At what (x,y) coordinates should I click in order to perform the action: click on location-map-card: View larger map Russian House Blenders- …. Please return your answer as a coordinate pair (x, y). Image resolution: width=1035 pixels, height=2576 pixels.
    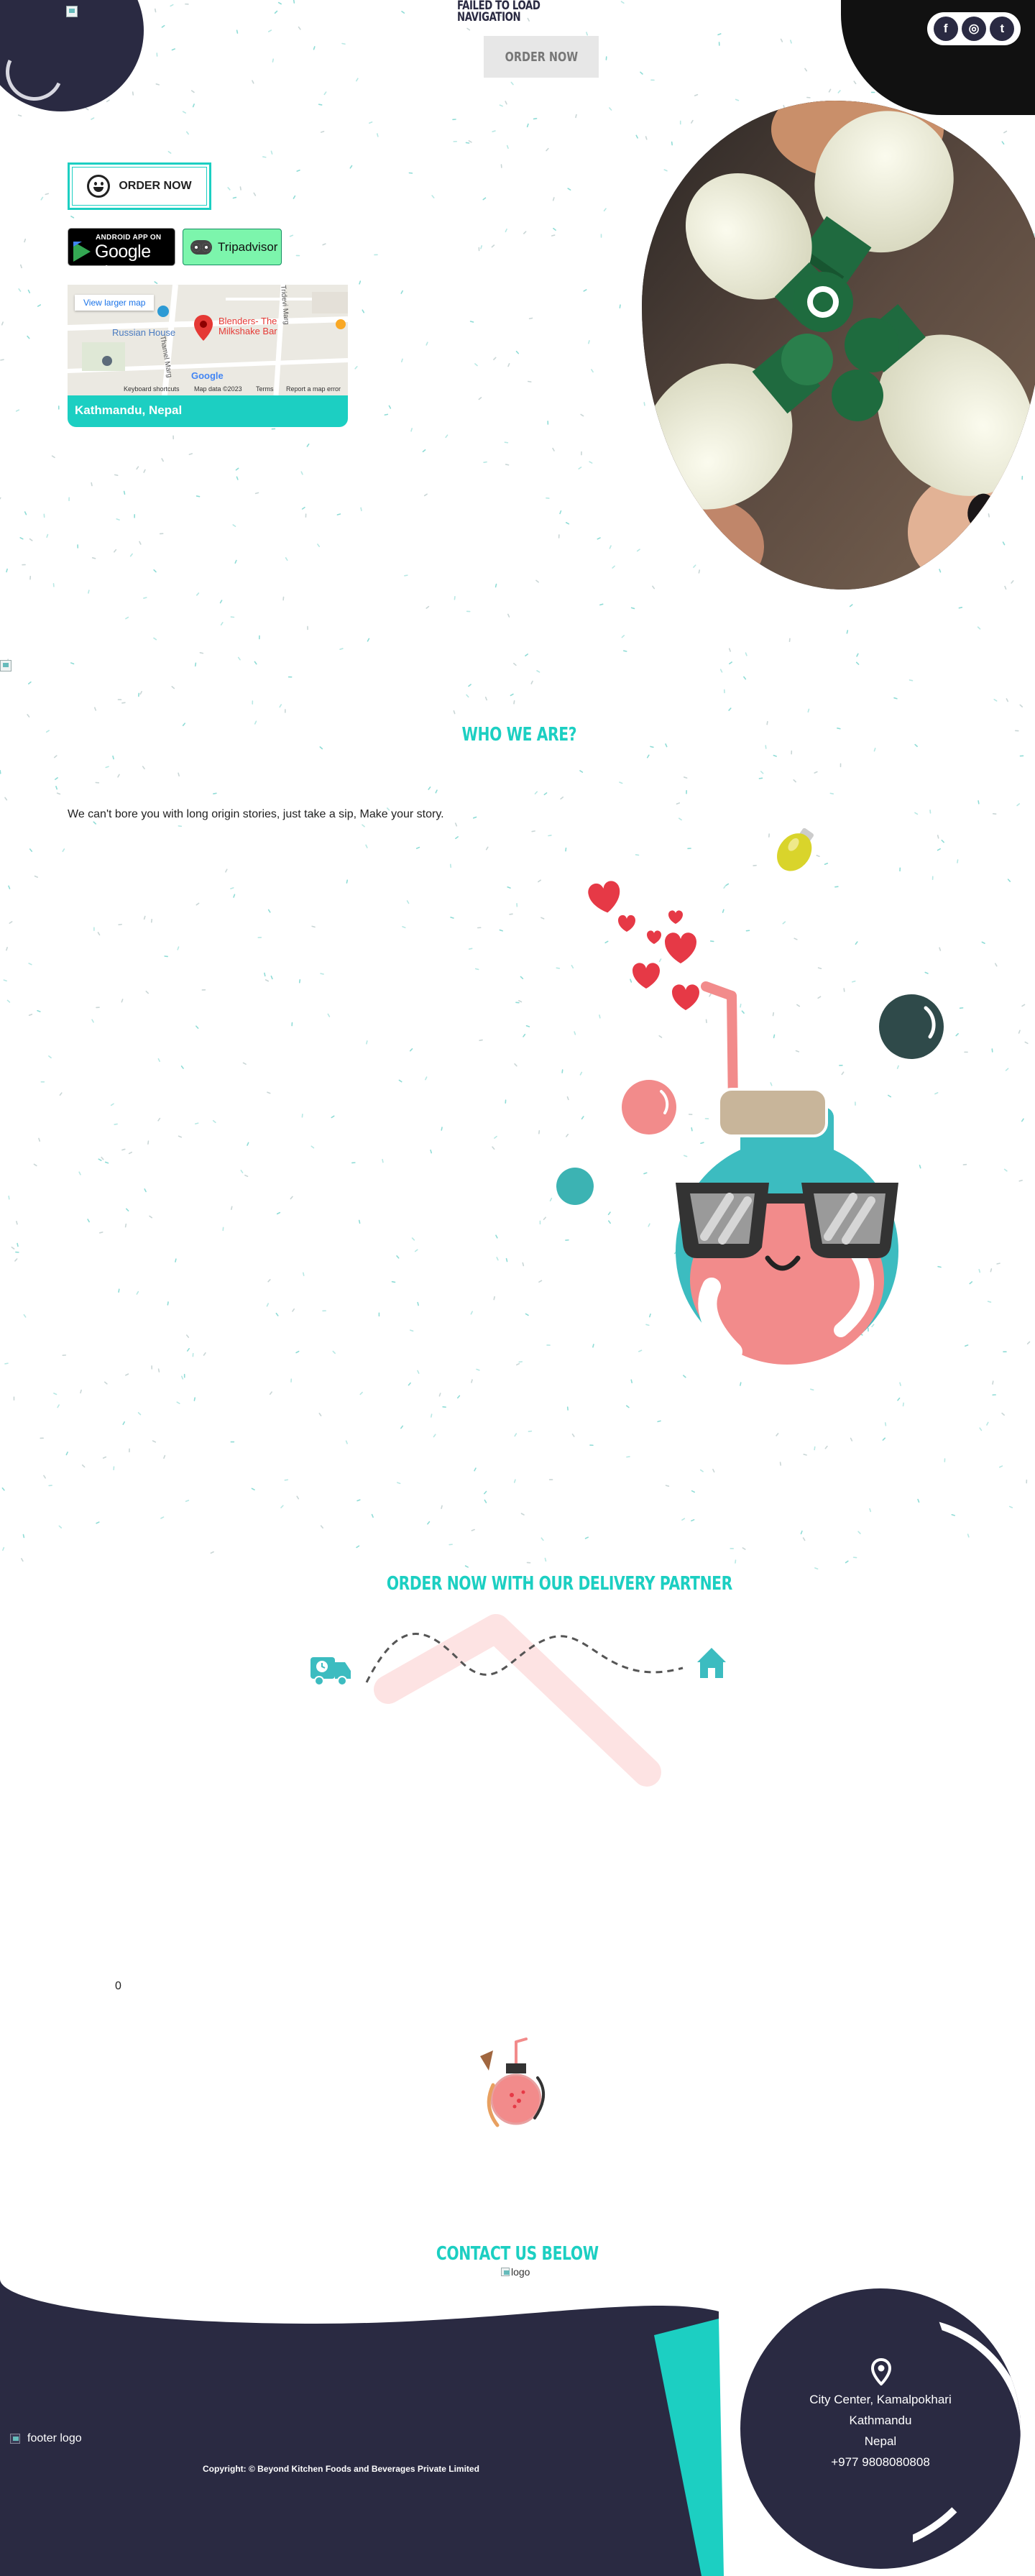
    Looking at the image, I should click on (208, 356).